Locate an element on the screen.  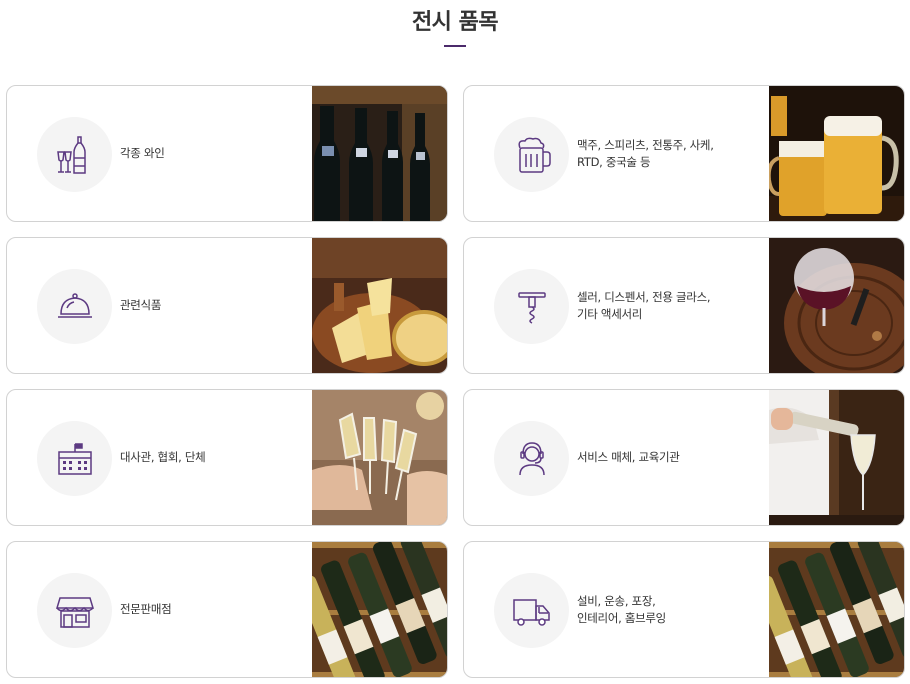
exhibit-card-embassies: 대사관, 협회, 단체 is located at coordinates (227, 457).